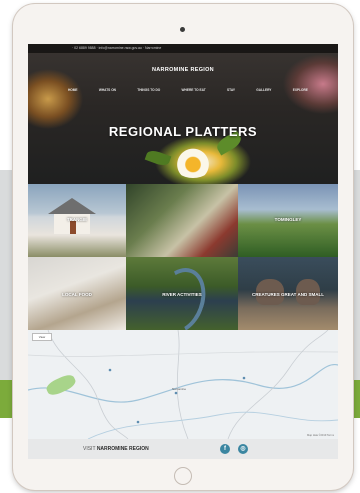 The width and height of the screenshot is (360, 493). I want to click on footer-visit-name: NARROMINE REGION, so click(122, 449).